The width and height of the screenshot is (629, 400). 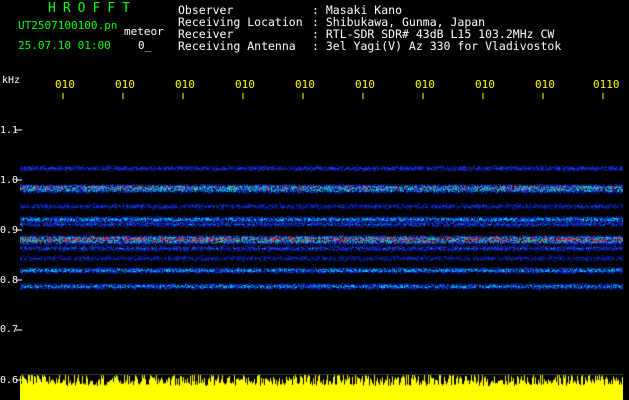 I want to click on file-name: UT2507100100.pn, so click(x=68, y=25).